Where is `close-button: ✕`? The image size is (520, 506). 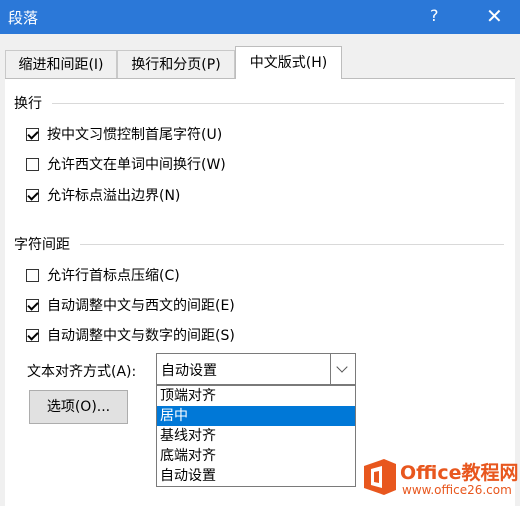 close-button: ✕ is located at coordinates (494, 16).